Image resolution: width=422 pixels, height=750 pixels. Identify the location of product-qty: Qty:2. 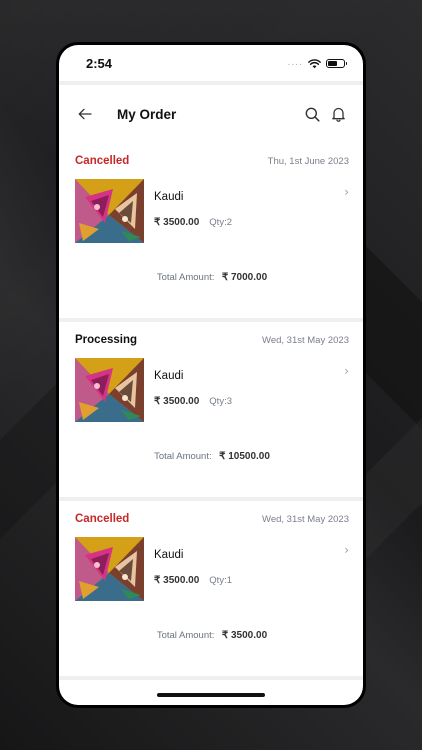
(220, 222).